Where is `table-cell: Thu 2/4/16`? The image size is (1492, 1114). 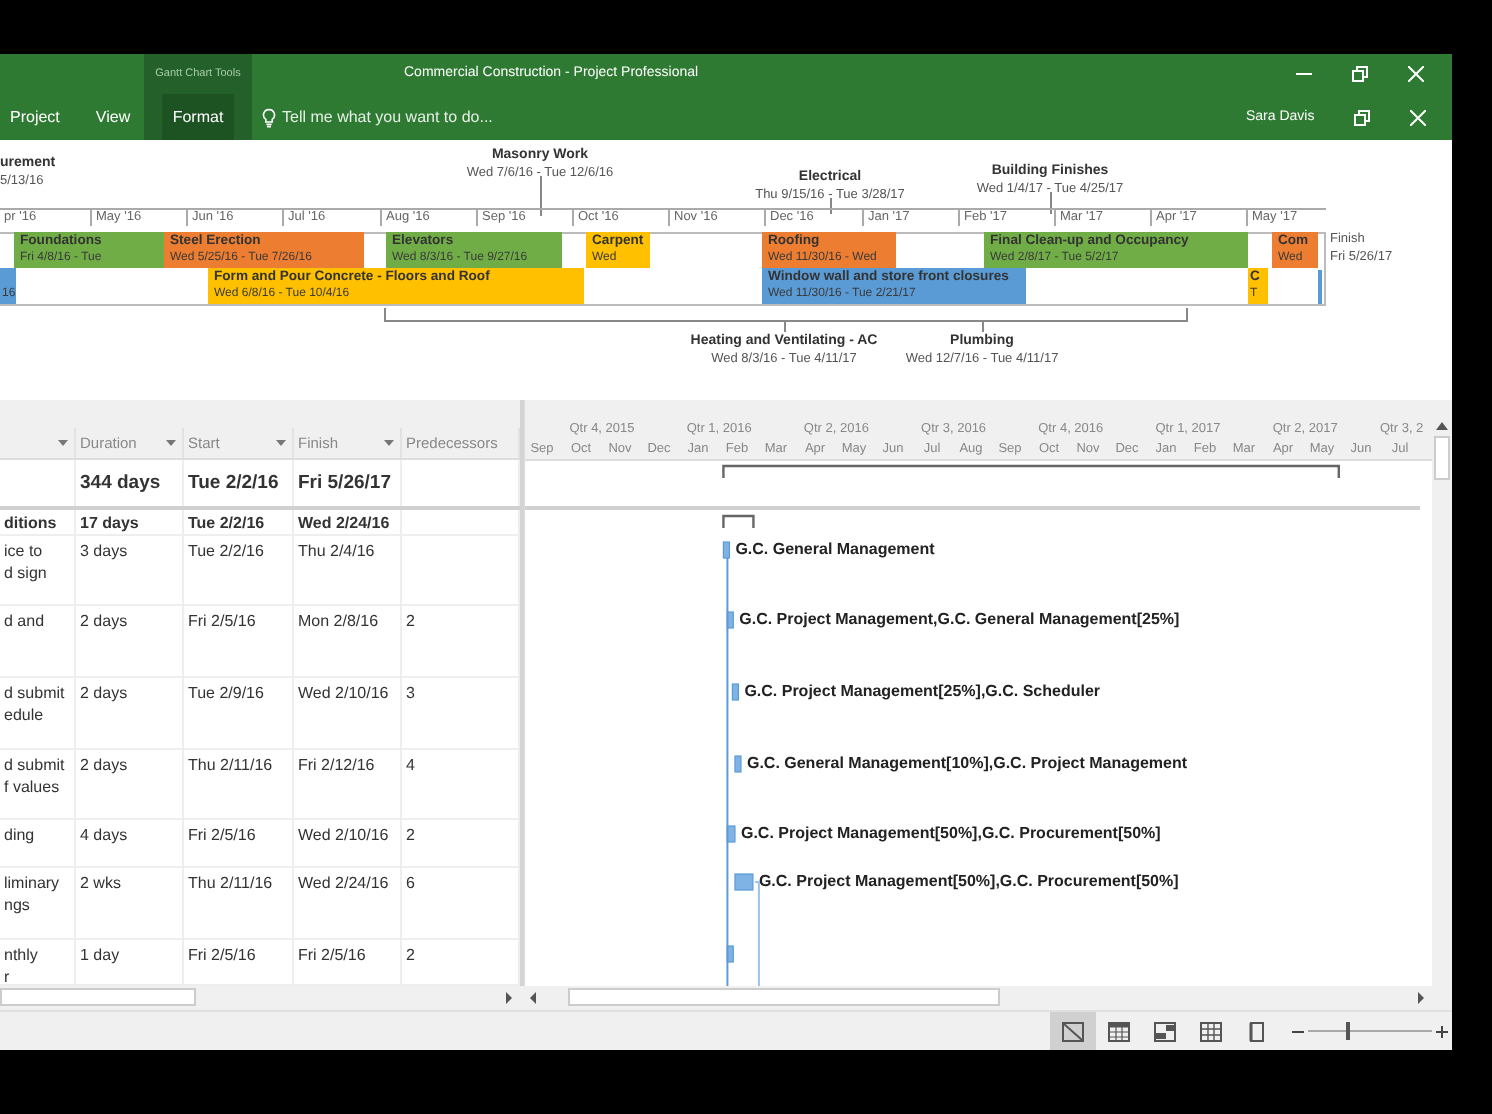 table-cell: Thu 2/4/16 is located at coordinates (348, 570).